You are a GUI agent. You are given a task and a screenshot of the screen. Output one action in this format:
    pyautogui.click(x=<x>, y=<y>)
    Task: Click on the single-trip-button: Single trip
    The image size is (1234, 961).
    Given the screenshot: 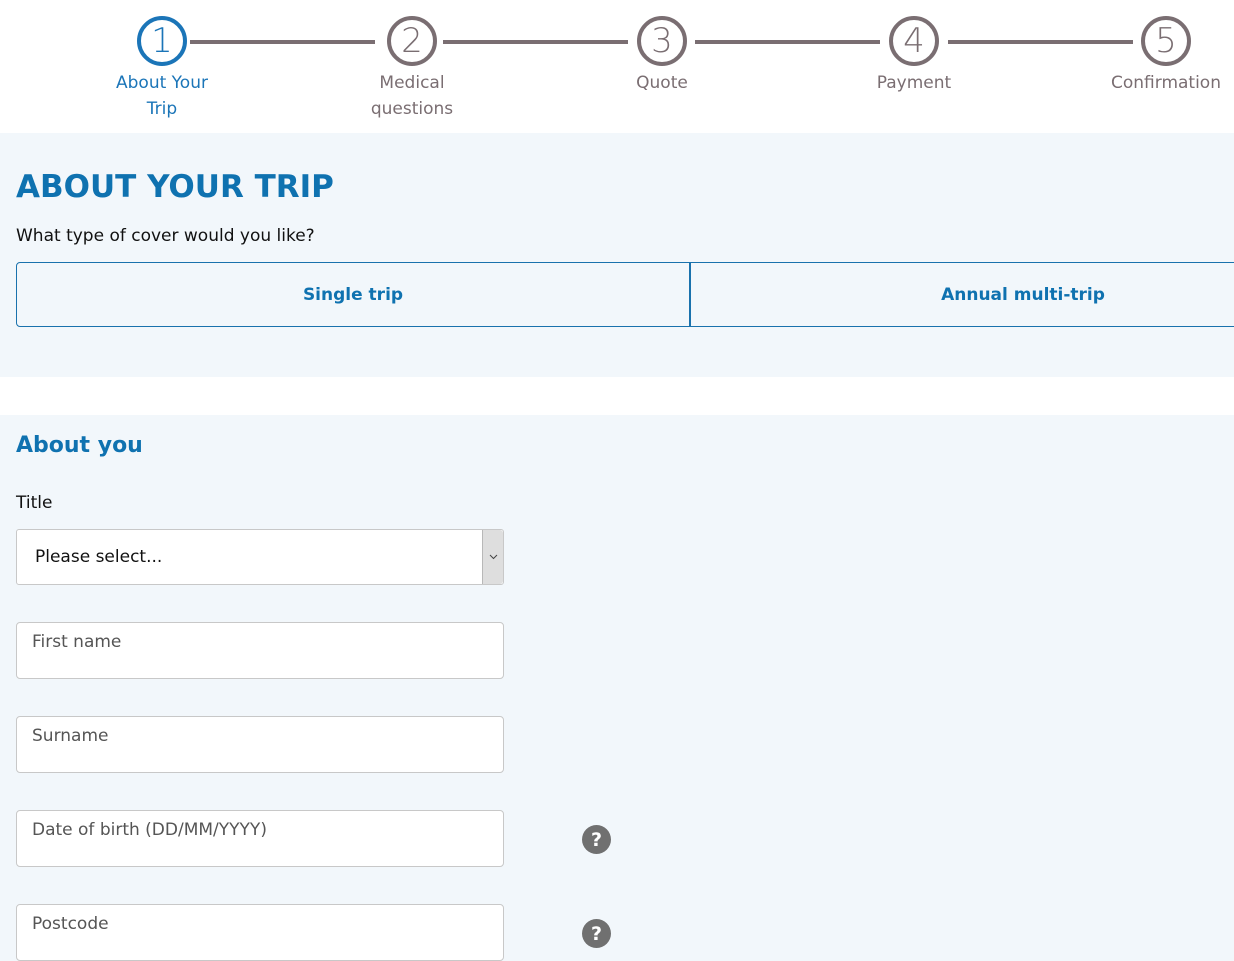 What is the action you would take?
    pyautogui.click(x=353, y=294)
    